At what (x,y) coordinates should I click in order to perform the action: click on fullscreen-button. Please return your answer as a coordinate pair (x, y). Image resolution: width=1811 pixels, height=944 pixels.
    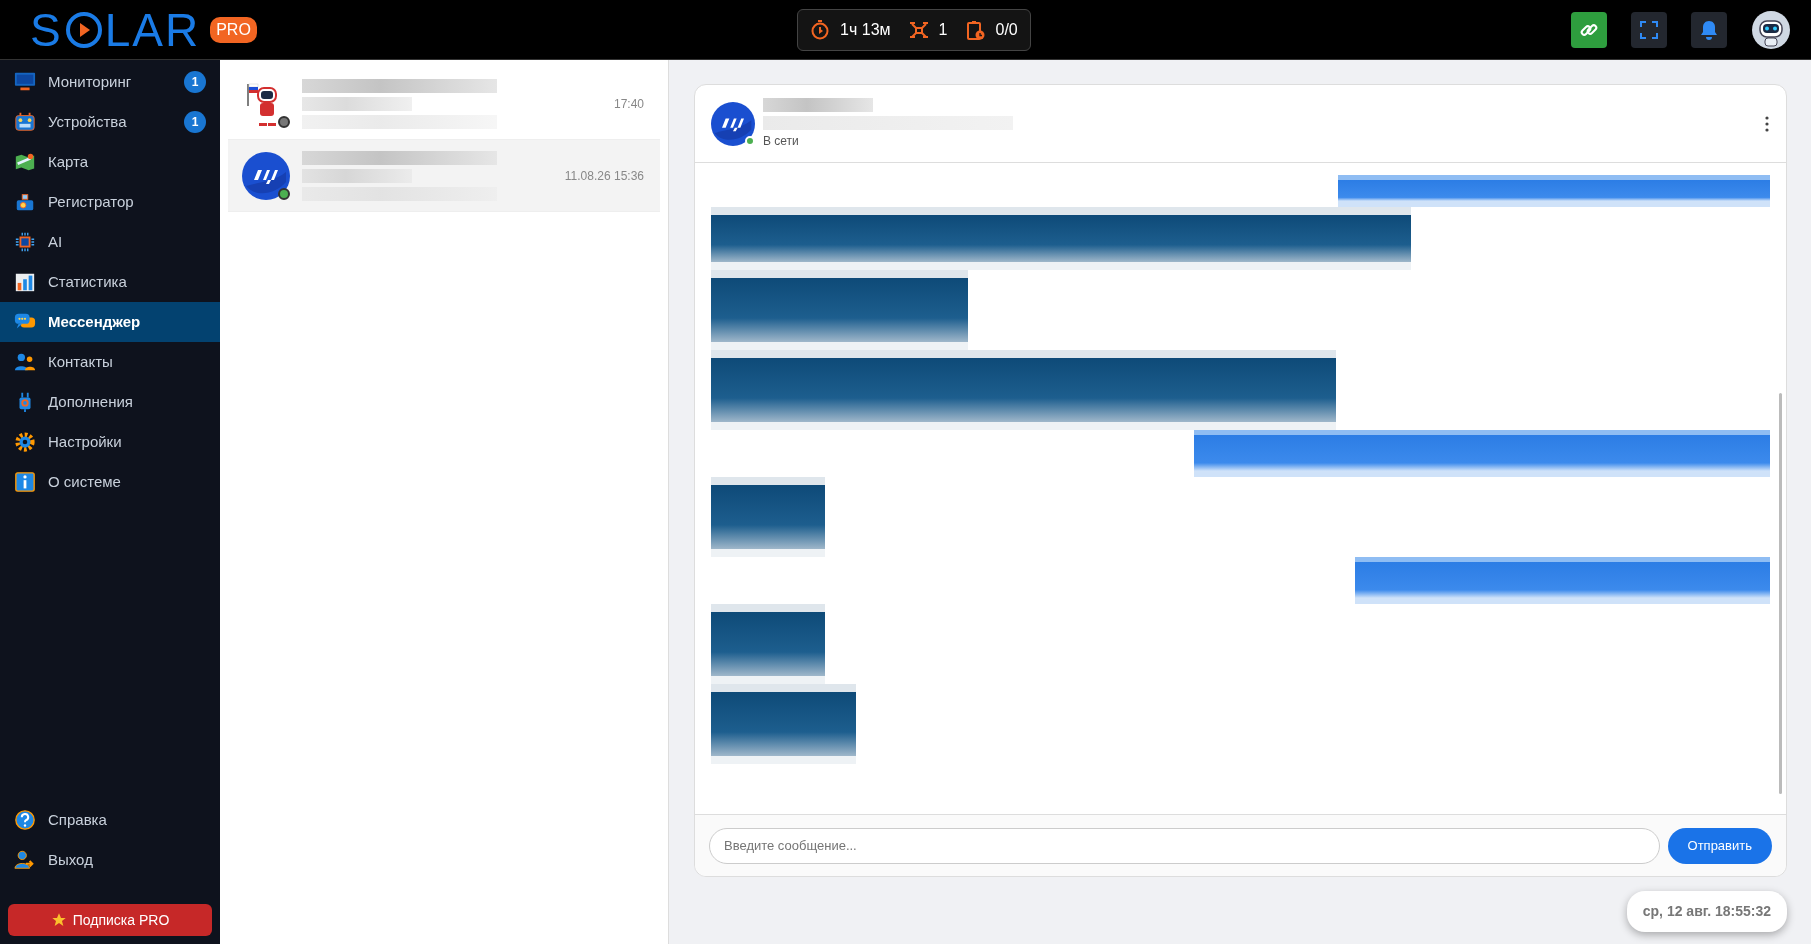
    Looking at the image, I should click on (1649, 29).